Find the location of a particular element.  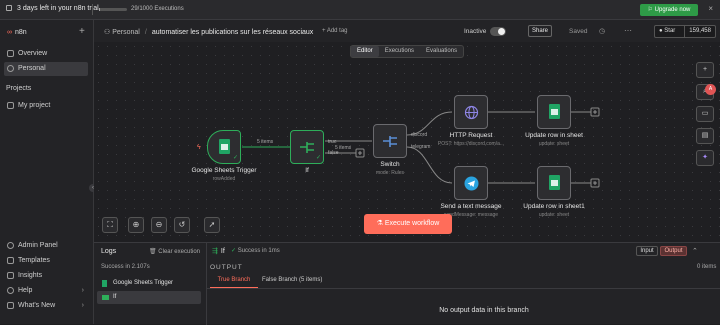

warning-icon is located at coordinates (9, 8).